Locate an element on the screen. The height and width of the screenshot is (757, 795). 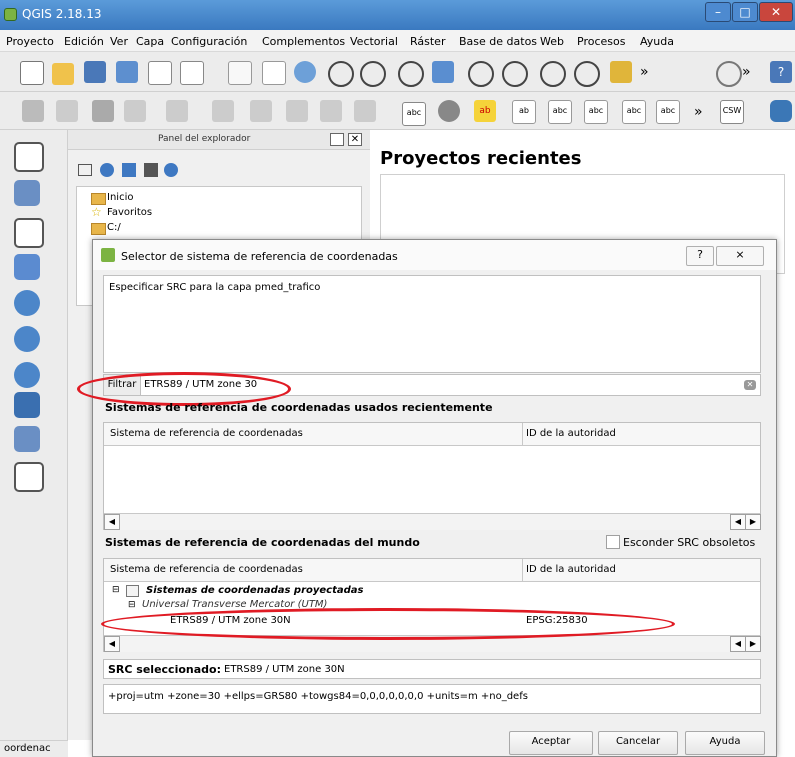
add-raster-layer-icon is located at coordinates (27, 193).